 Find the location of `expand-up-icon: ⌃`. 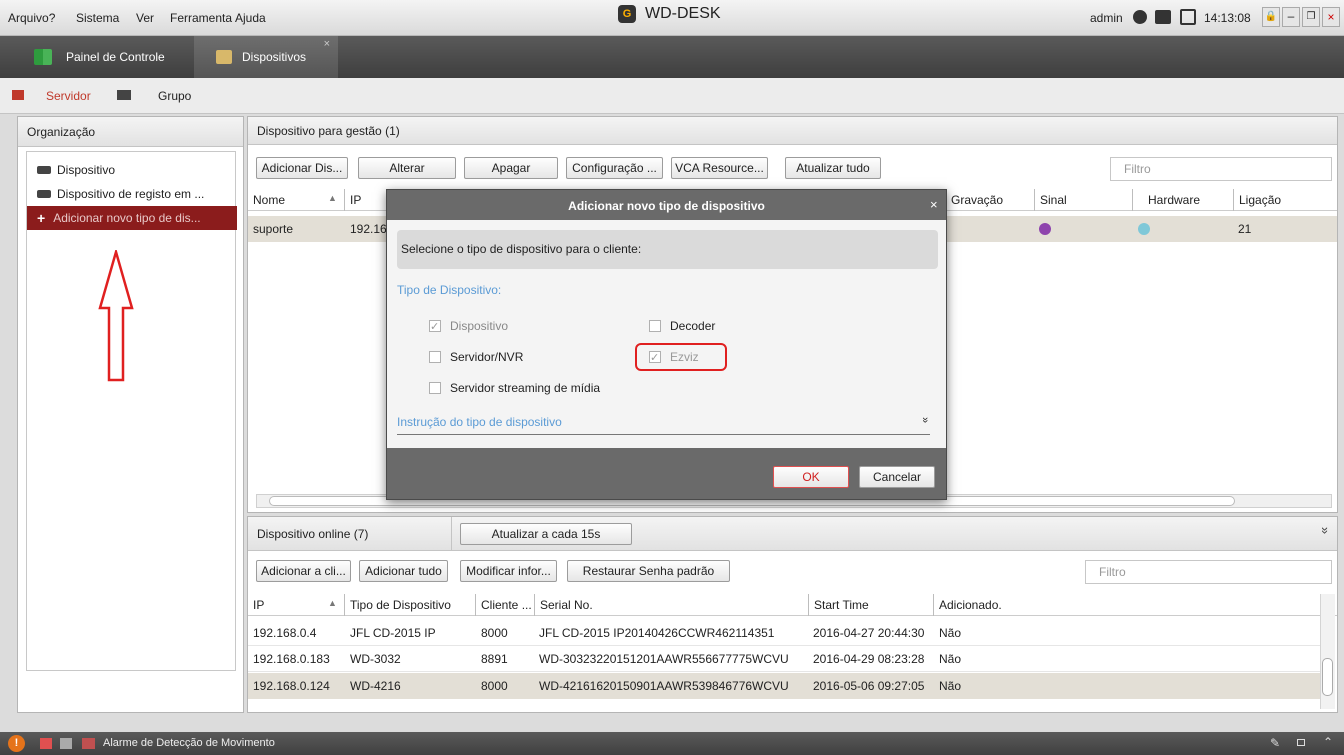

expand-up-icon: ⌃ is located at coordinates (1328, 742).